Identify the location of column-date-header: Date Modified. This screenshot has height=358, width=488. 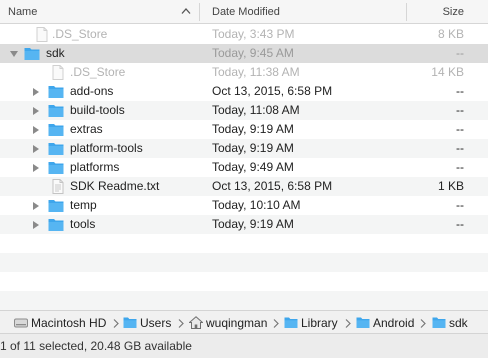
(246, 12).